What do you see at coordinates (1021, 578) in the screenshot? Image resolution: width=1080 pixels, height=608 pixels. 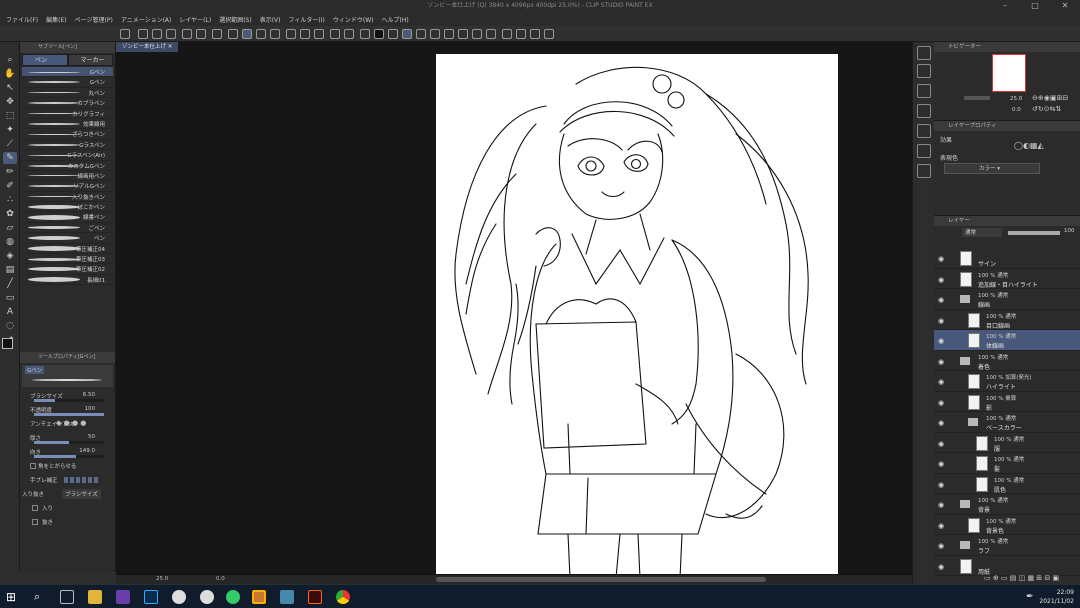 I see `layer-actions-icons: ▭ ⊕ ▭ ▤ ◫ ▦ ⊞ ⊟ ▣` at bounding box center [1021, 578].